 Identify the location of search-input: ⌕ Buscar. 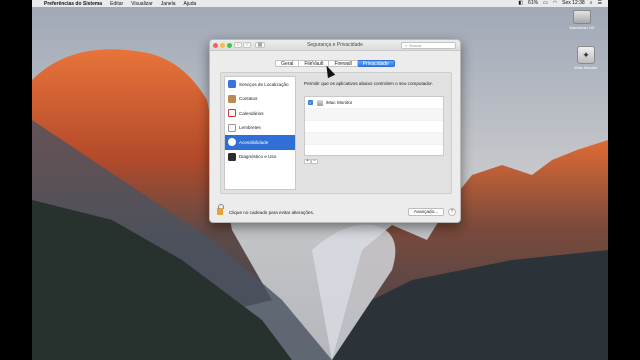
(428, 45).